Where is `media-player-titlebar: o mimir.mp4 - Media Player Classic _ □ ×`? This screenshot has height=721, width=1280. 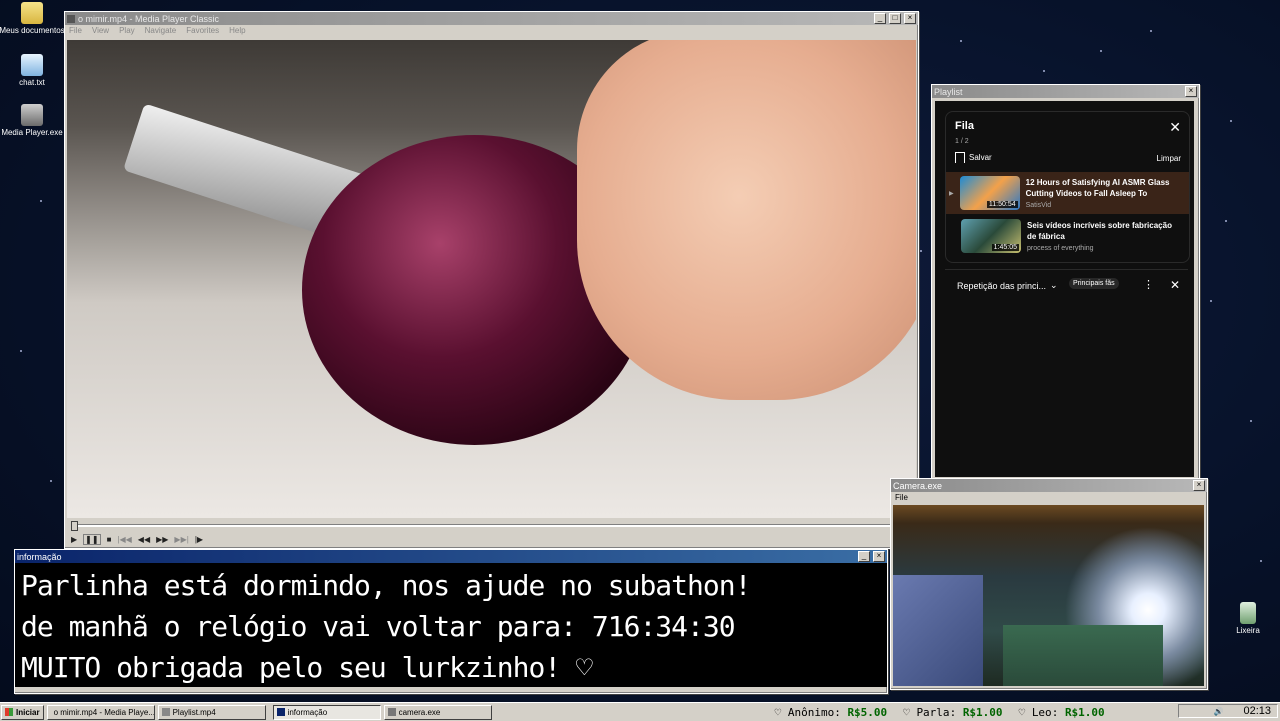 media-player-titlebar: o mimir.mp4 - Media Player Classic _ □ × is located at coordinates (491, 18).